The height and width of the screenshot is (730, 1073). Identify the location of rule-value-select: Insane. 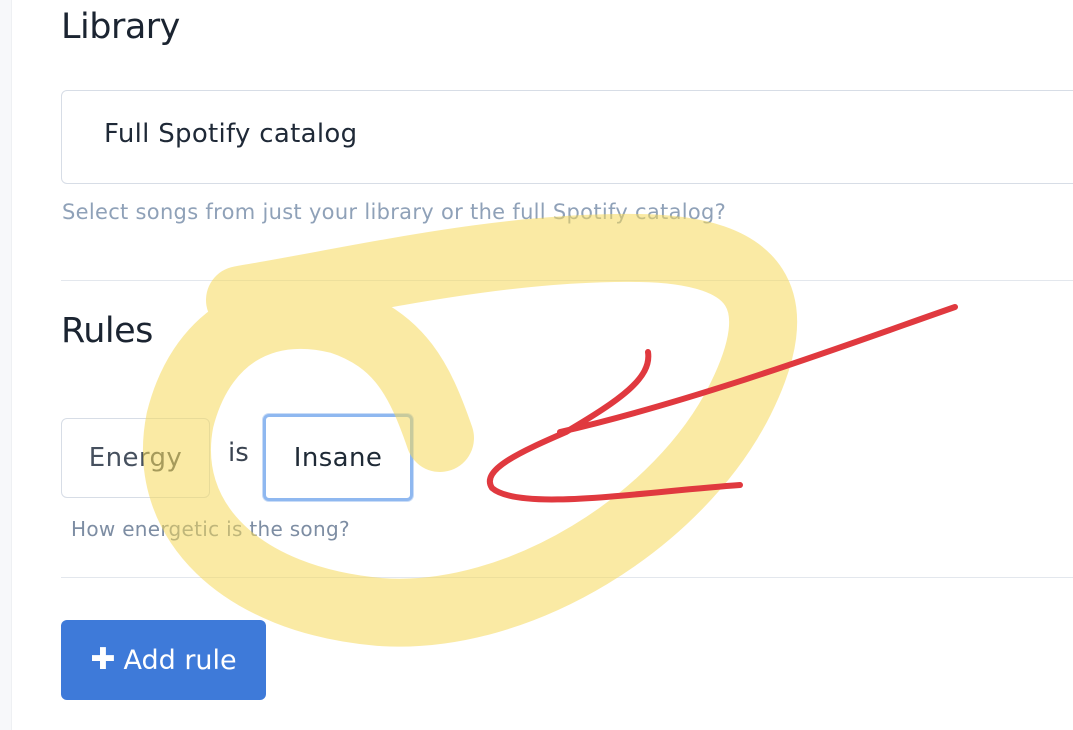
(338, 457).